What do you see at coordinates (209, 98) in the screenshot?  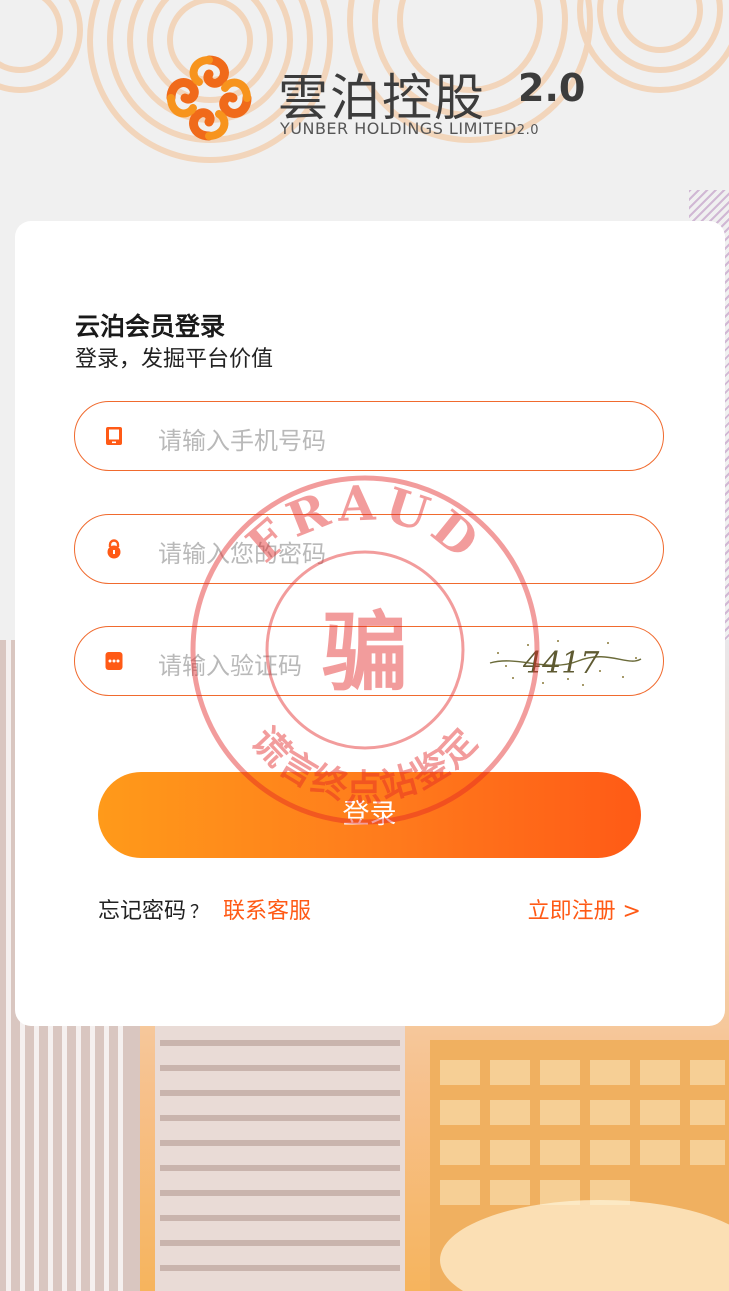 I see `cloud-emblem-icon` at bounding box center [209, 98].